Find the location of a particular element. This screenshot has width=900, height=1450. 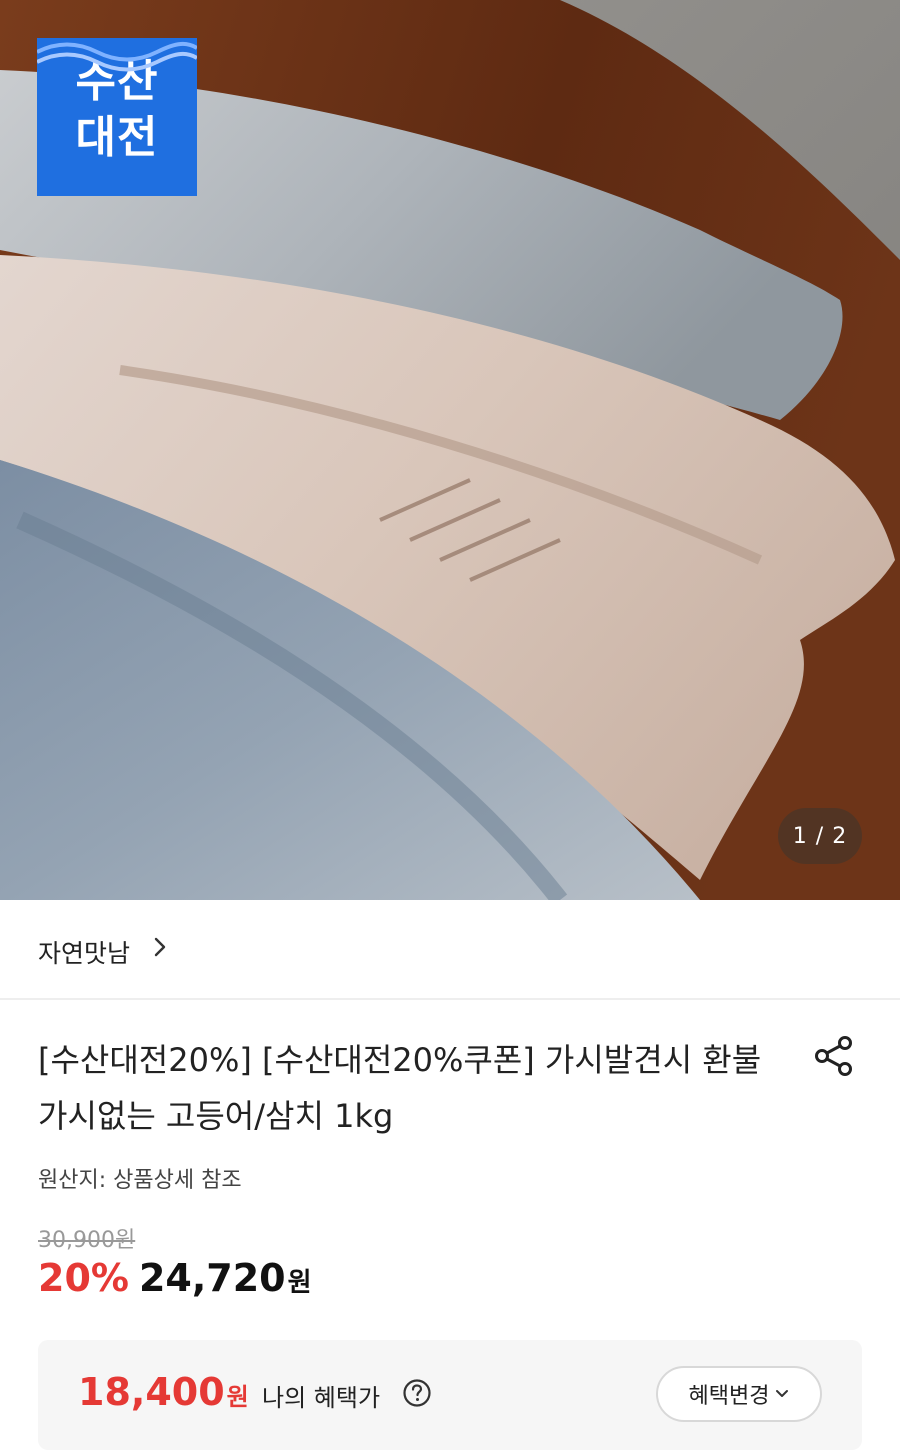

question-circle-icon is located at coordinates (417, 1393).